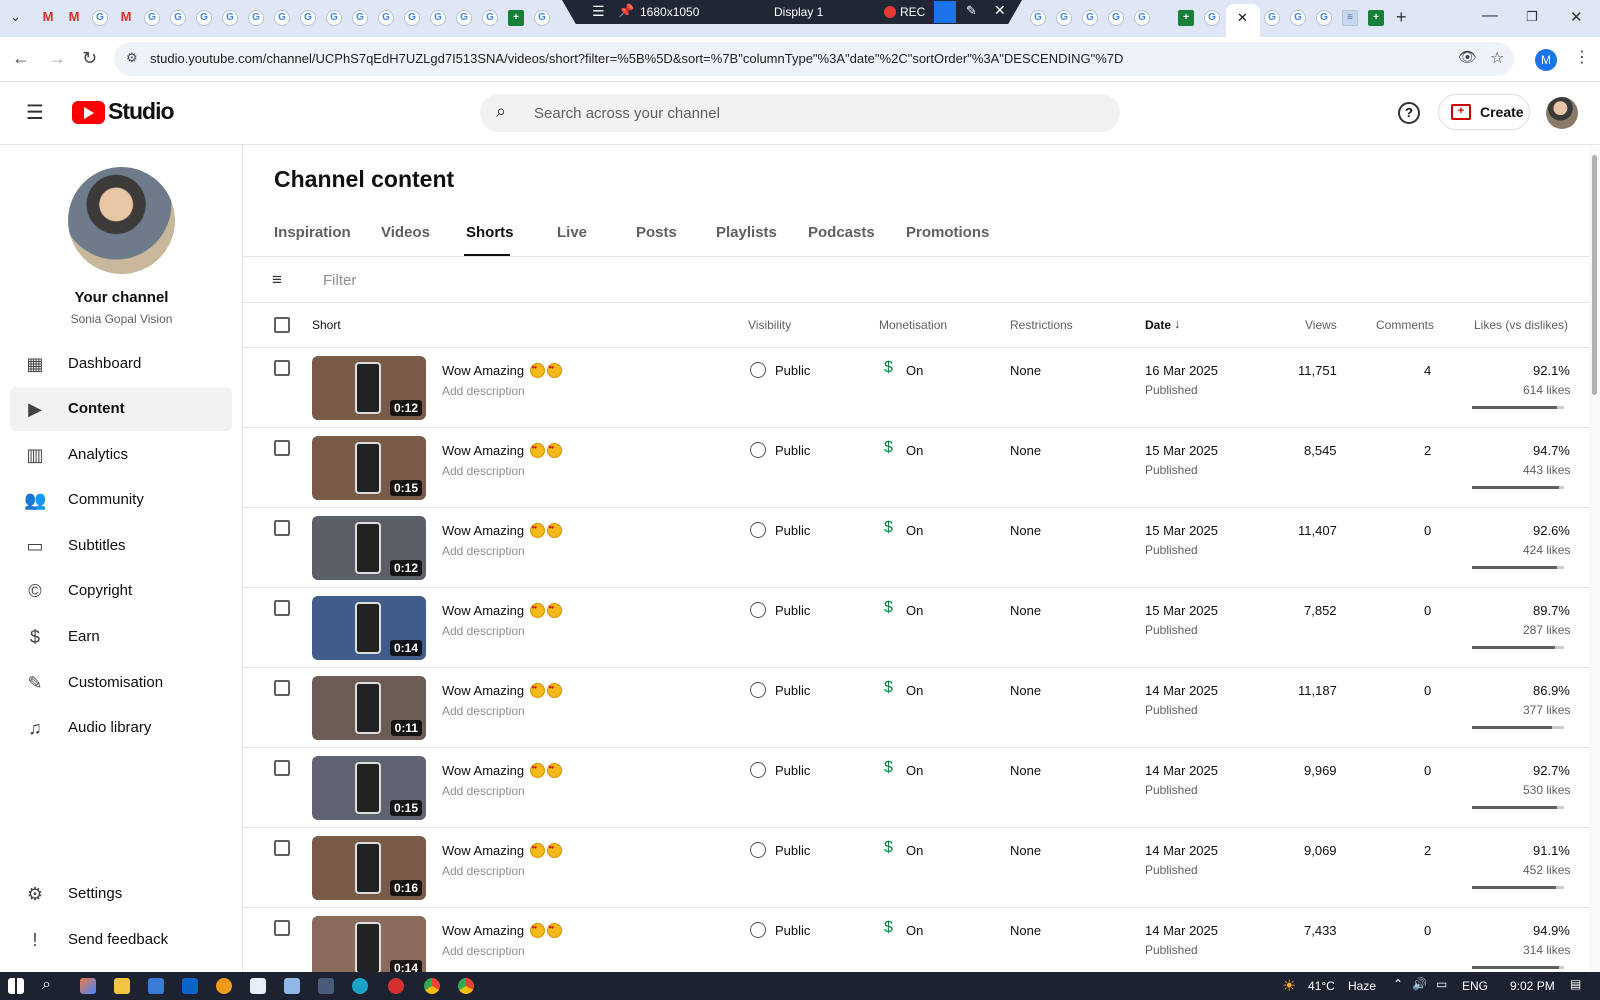 The height and width of the screenshot is (1000, 1600). I want to click on browser-menu-icon: ⋮, so click(1582, 57).